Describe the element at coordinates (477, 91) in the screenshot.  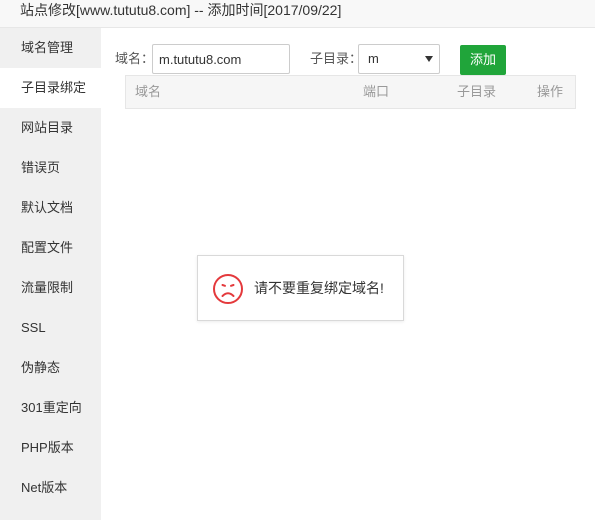
I see `column-header-subdirectory: 子目录` at that location.